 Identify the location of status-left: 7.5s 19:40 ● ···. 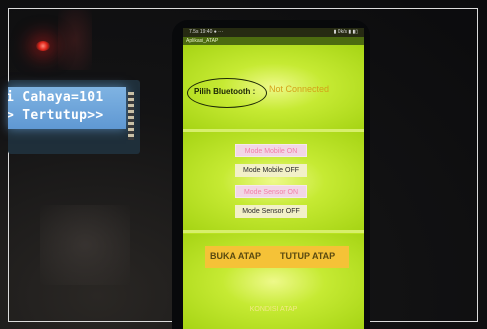
(206, 32).